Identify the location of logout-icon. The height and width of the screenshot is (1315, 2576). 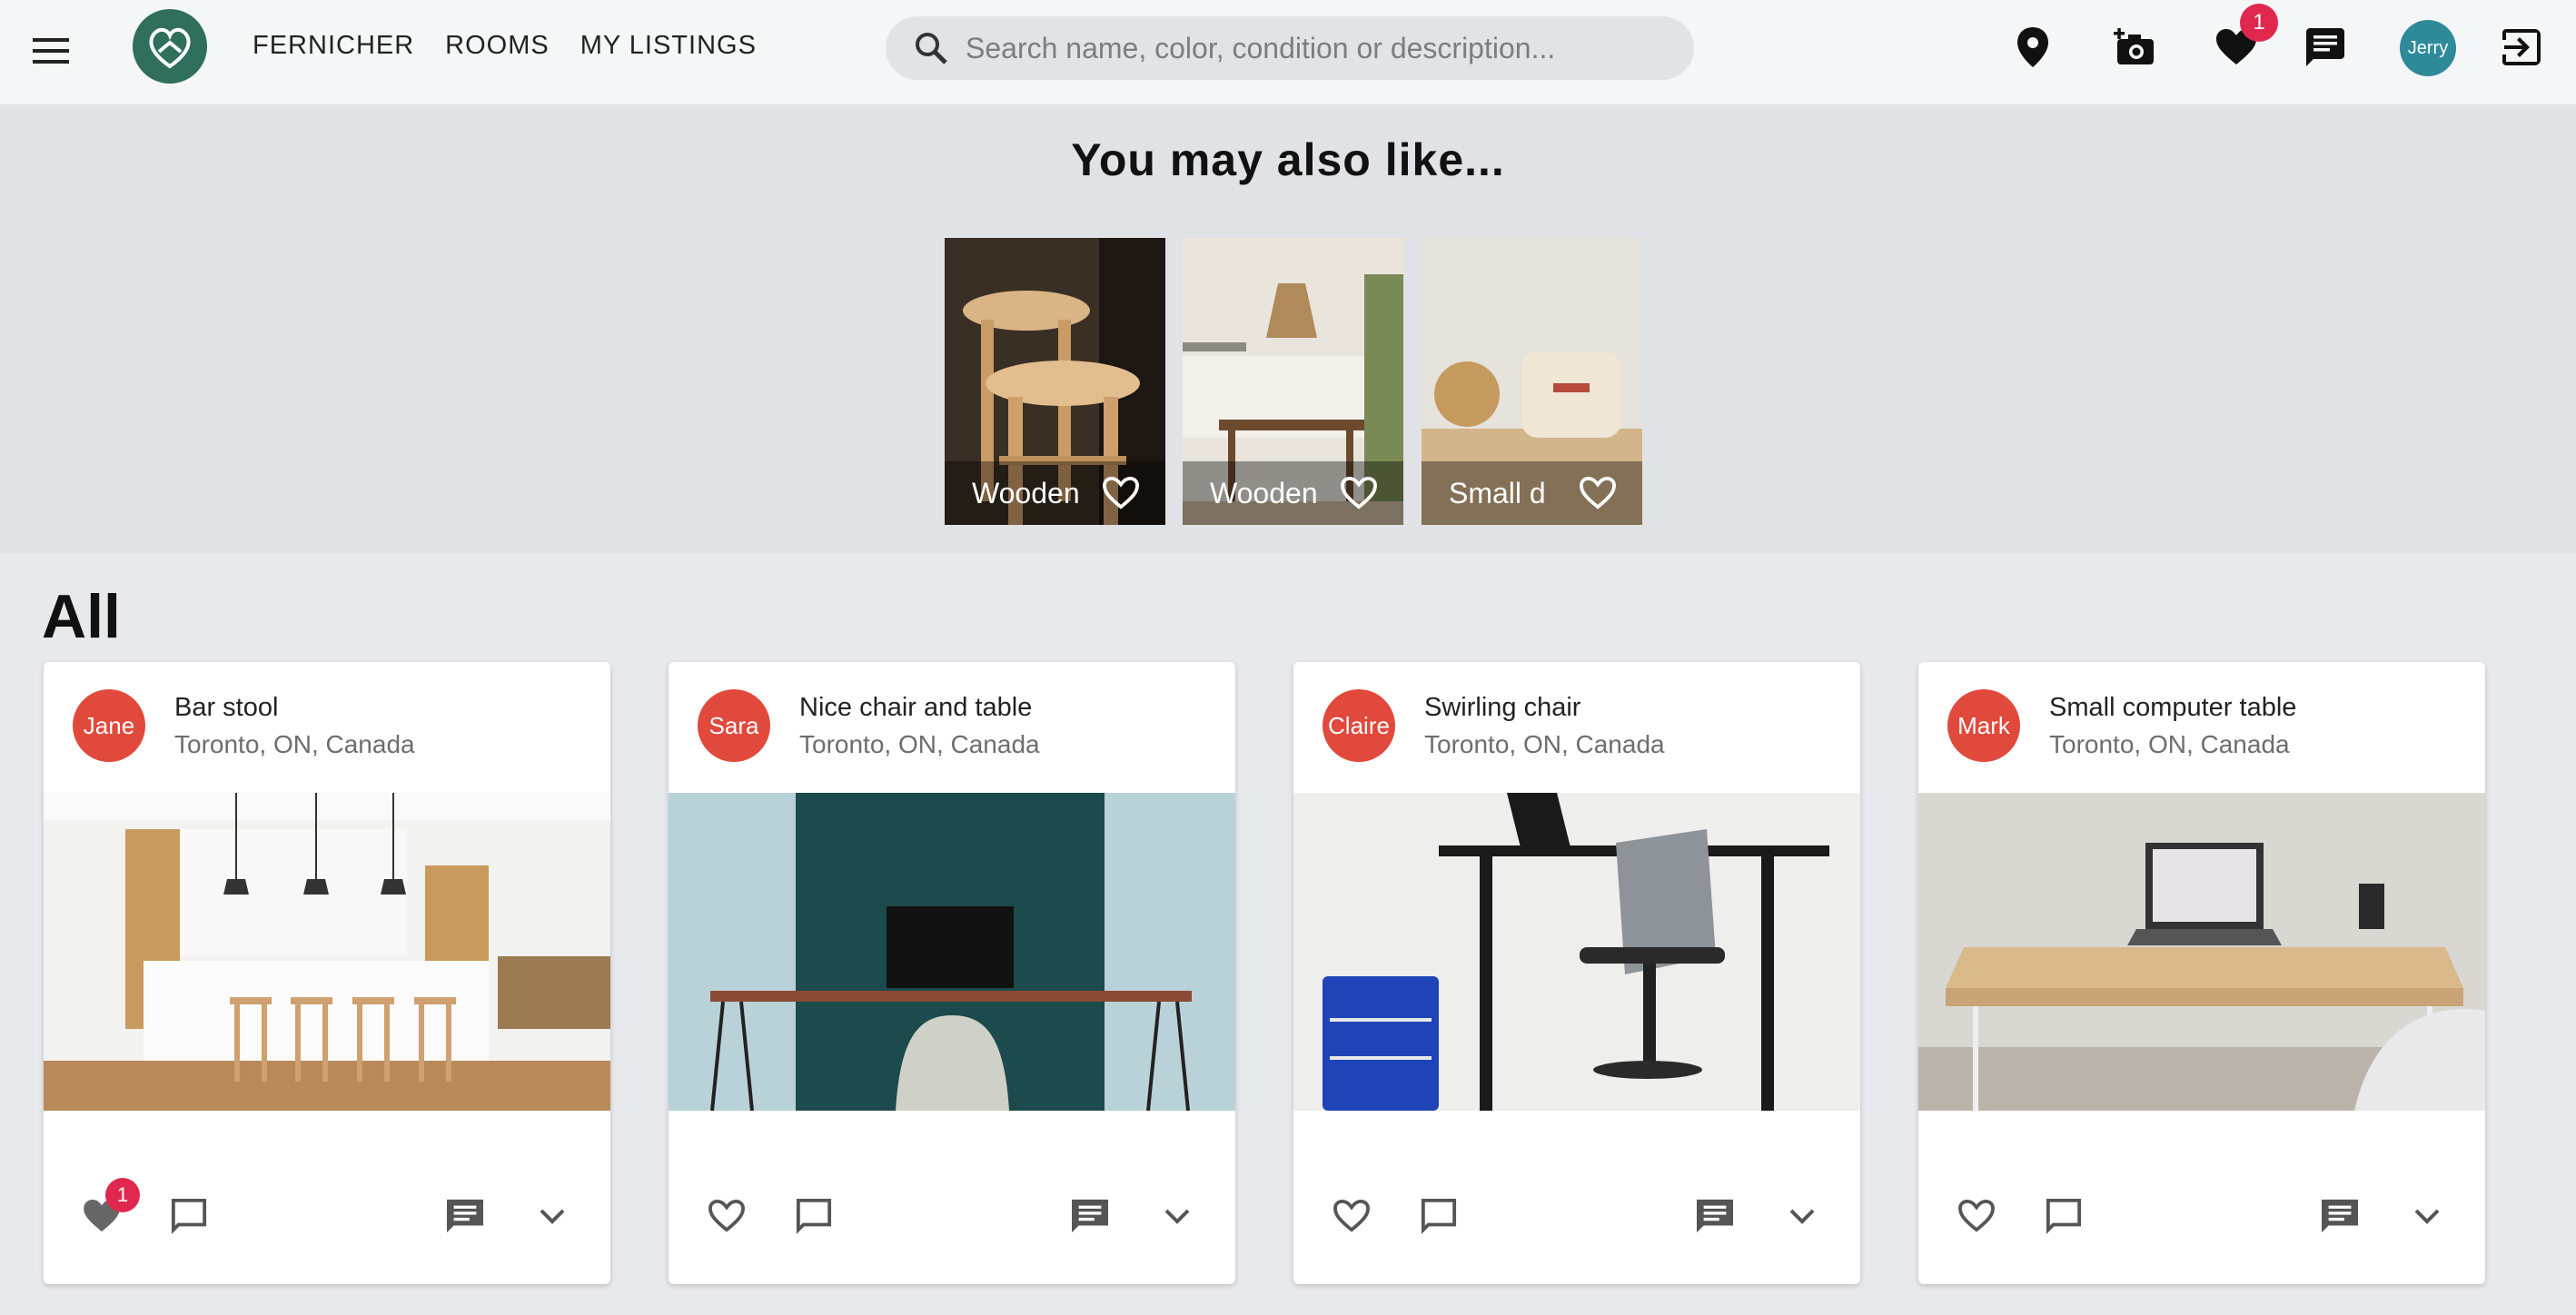
(2521, 47).